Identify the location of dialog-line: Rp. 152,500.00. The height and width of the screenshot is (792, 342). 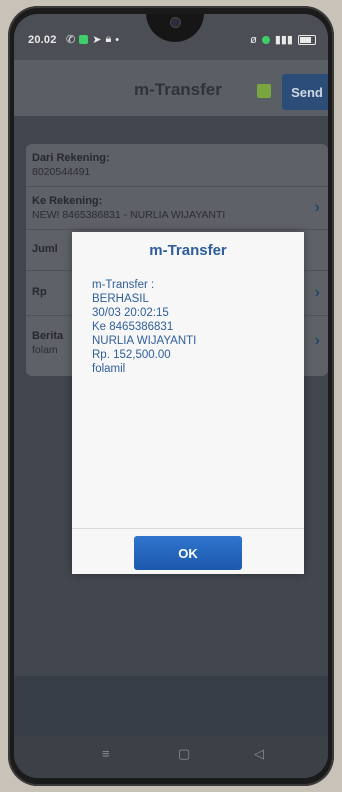
(131, 355).